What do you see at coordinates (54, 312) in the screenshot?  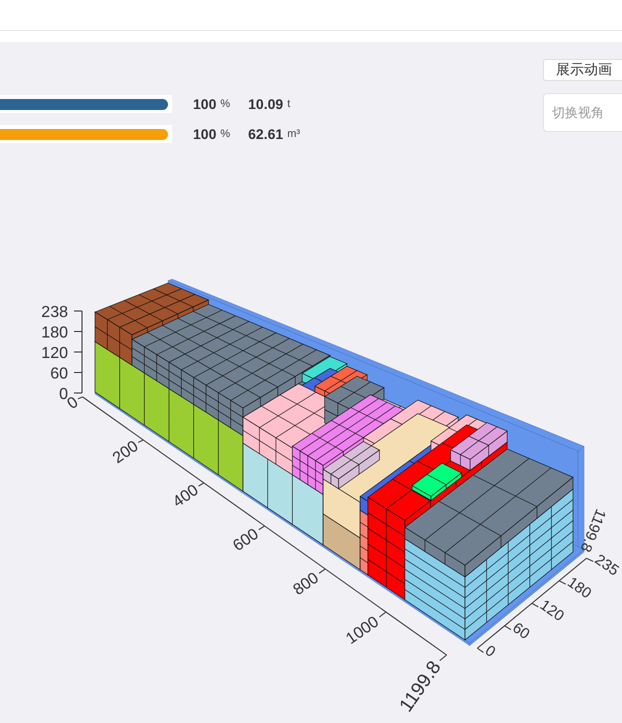 I see `axis-label: 238` at bounding box center [54, 312].